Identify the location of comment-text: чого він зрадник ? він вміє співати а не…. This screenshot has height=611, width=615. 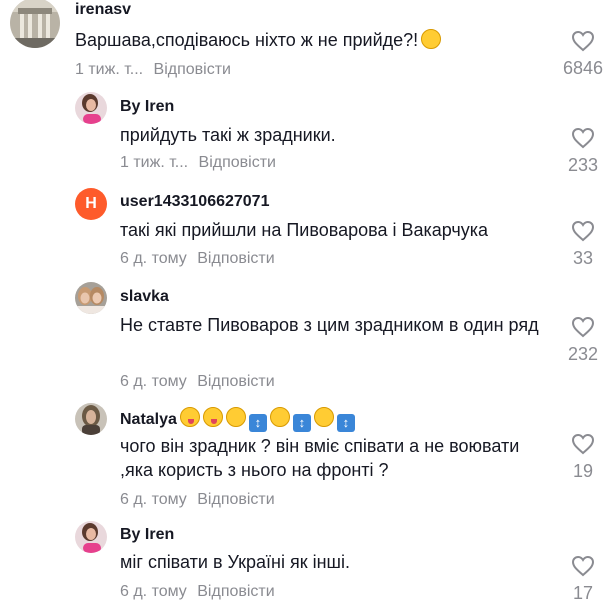
(330, 458).